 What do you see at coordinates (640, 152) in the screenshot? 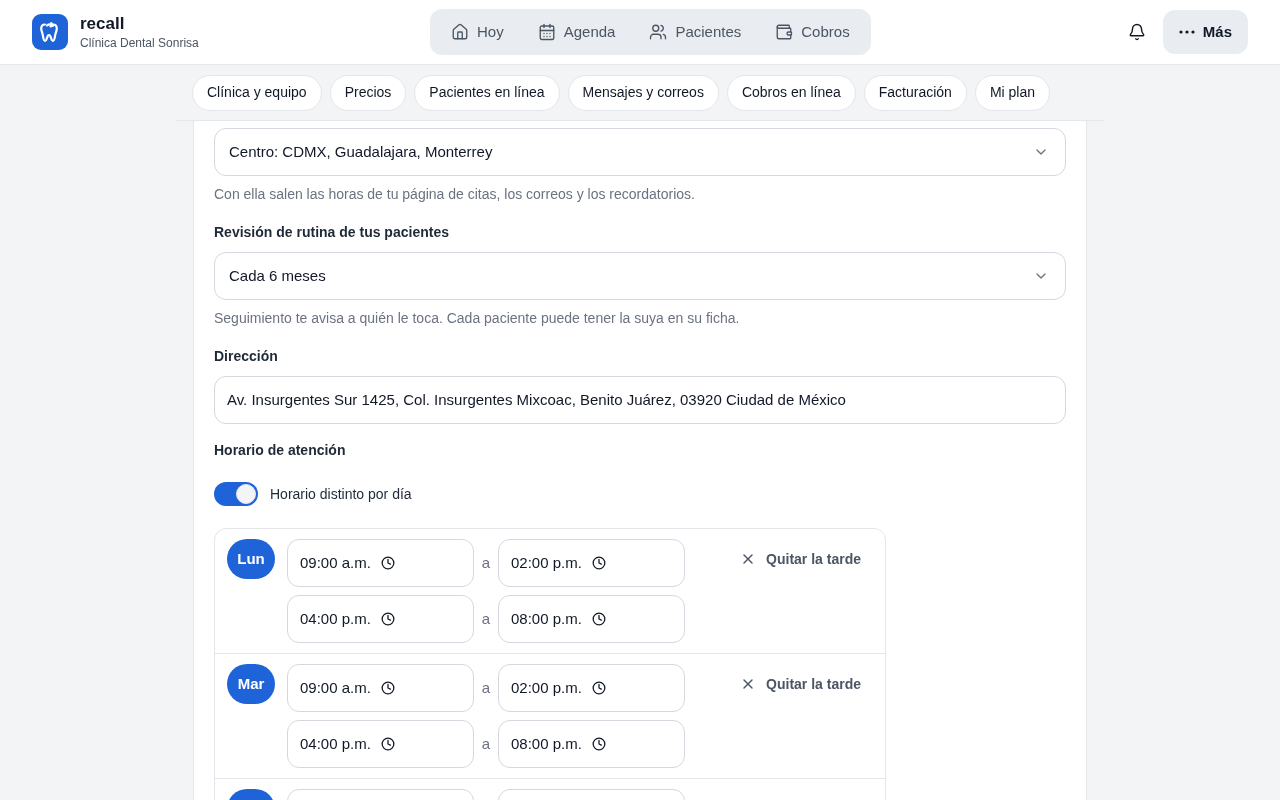
I see `select-field: Centro: CDMX, Guadalajara, Monterrey` at bounding box center [640, 152].